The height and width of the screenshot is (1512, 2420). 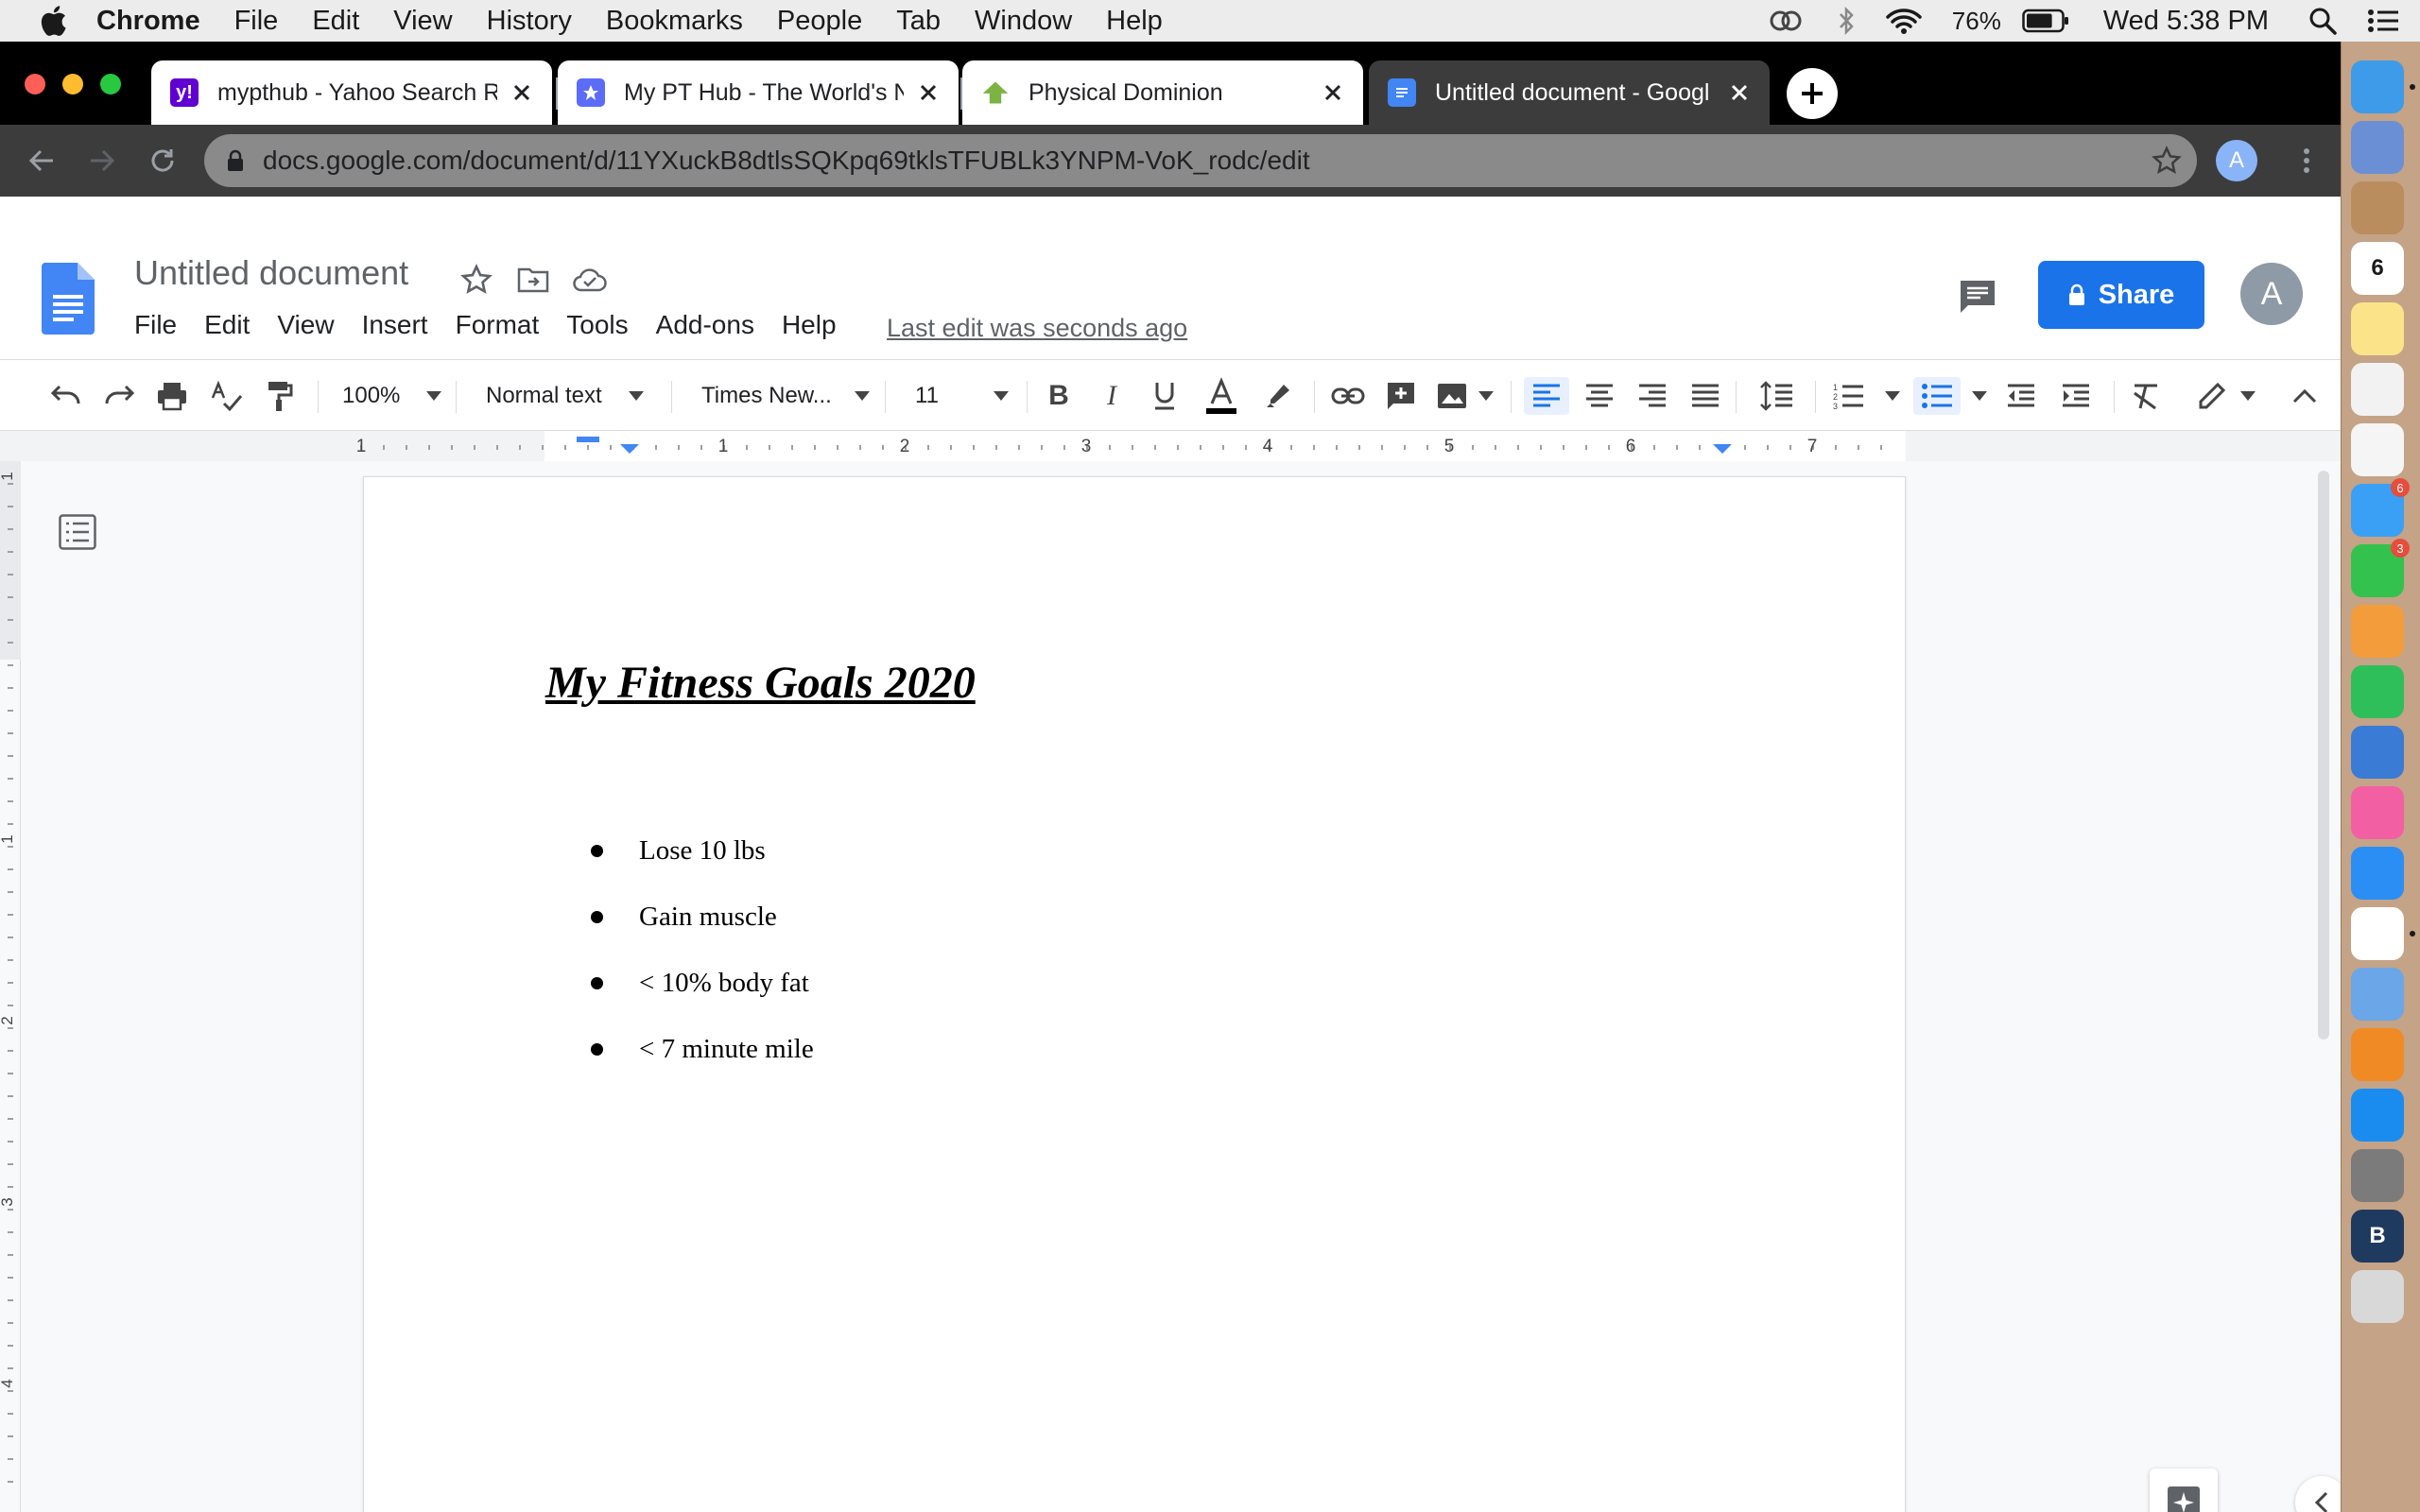 I want to click on align-right-icon, so click(x=1652, y=396).